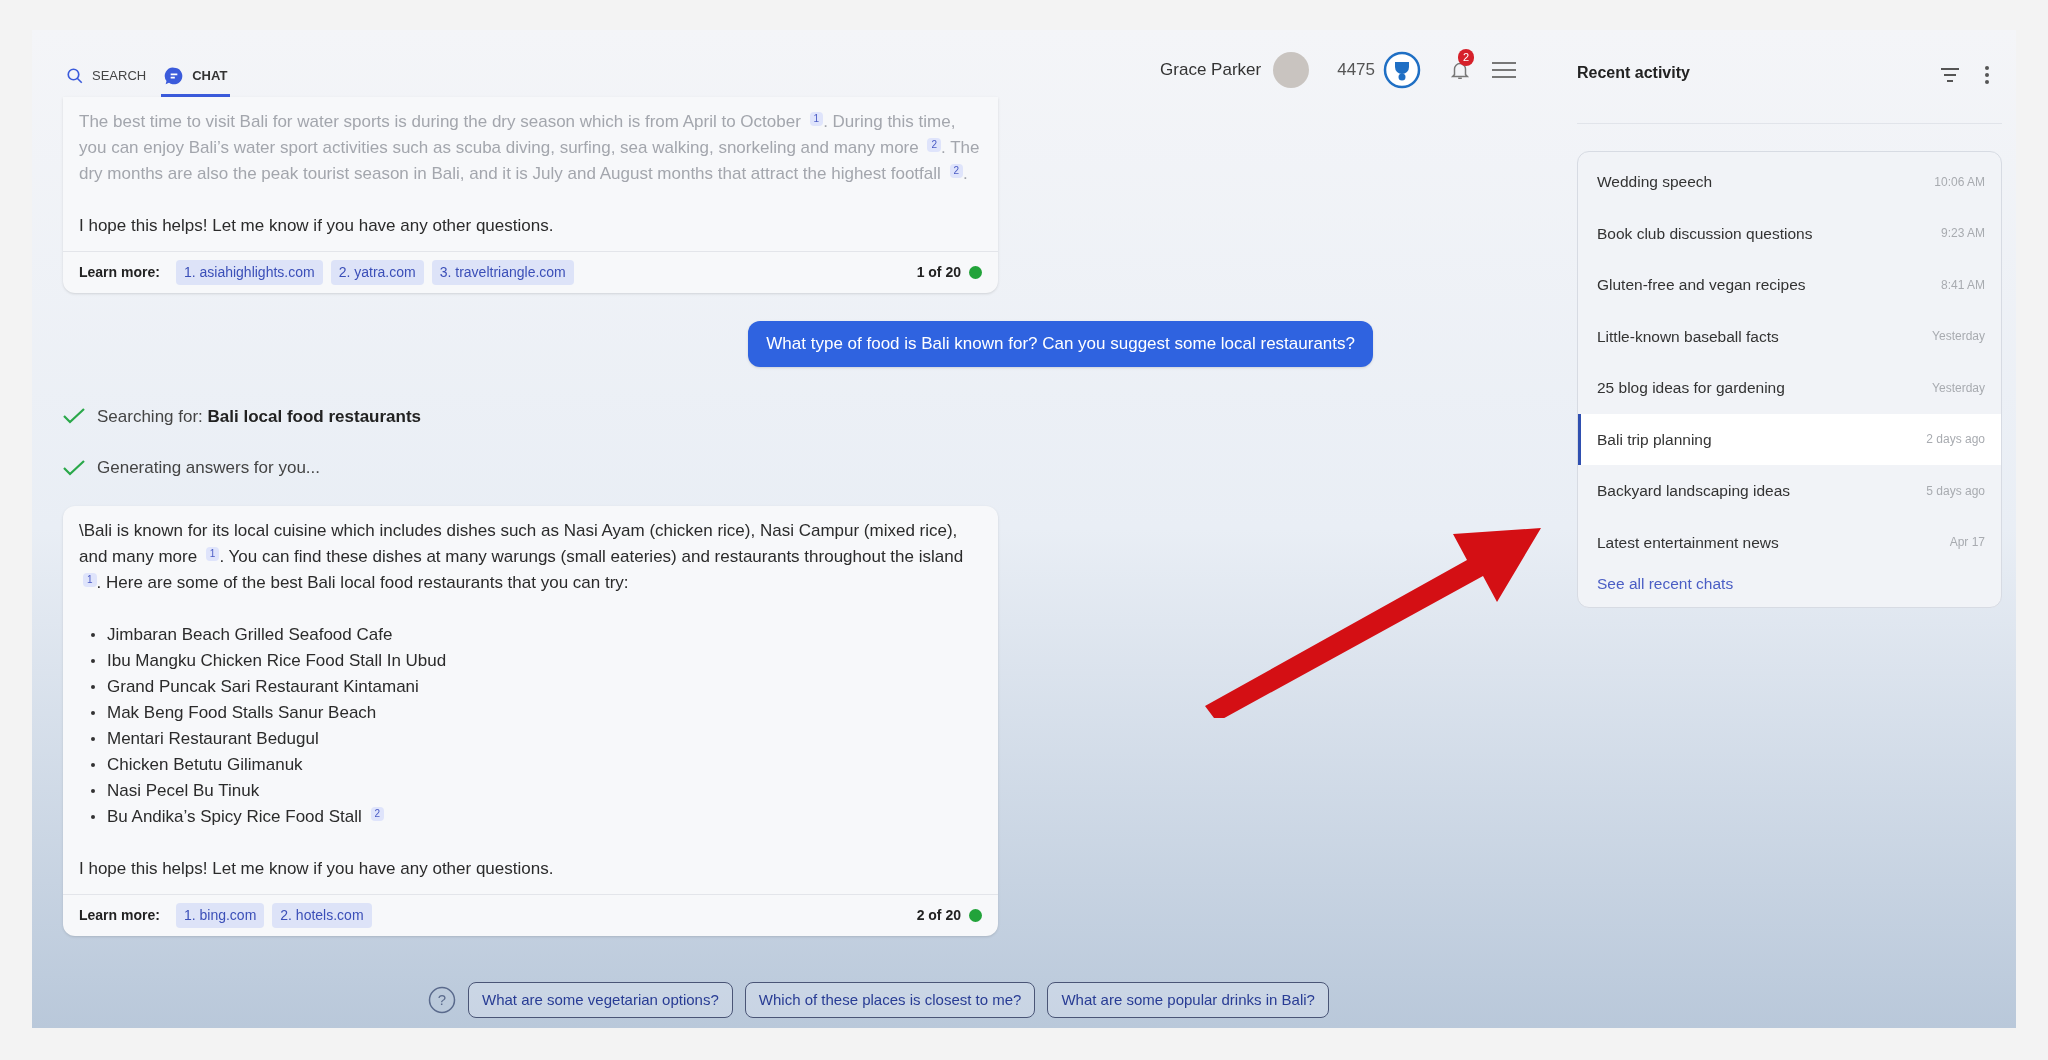 Image resolution: width=2048 pixels, height=1060 pixels. Describe the element at coordinates (1691, 388) in the screenshot. I see `chat-title: 25 blog ideas for gardening` at that location.